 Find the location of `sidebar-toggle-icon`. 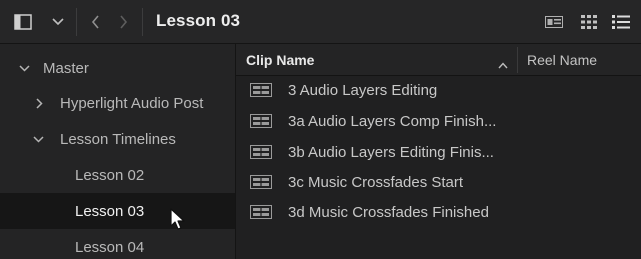

sidebar-toggle-icon is located at coordinates (23, 22).